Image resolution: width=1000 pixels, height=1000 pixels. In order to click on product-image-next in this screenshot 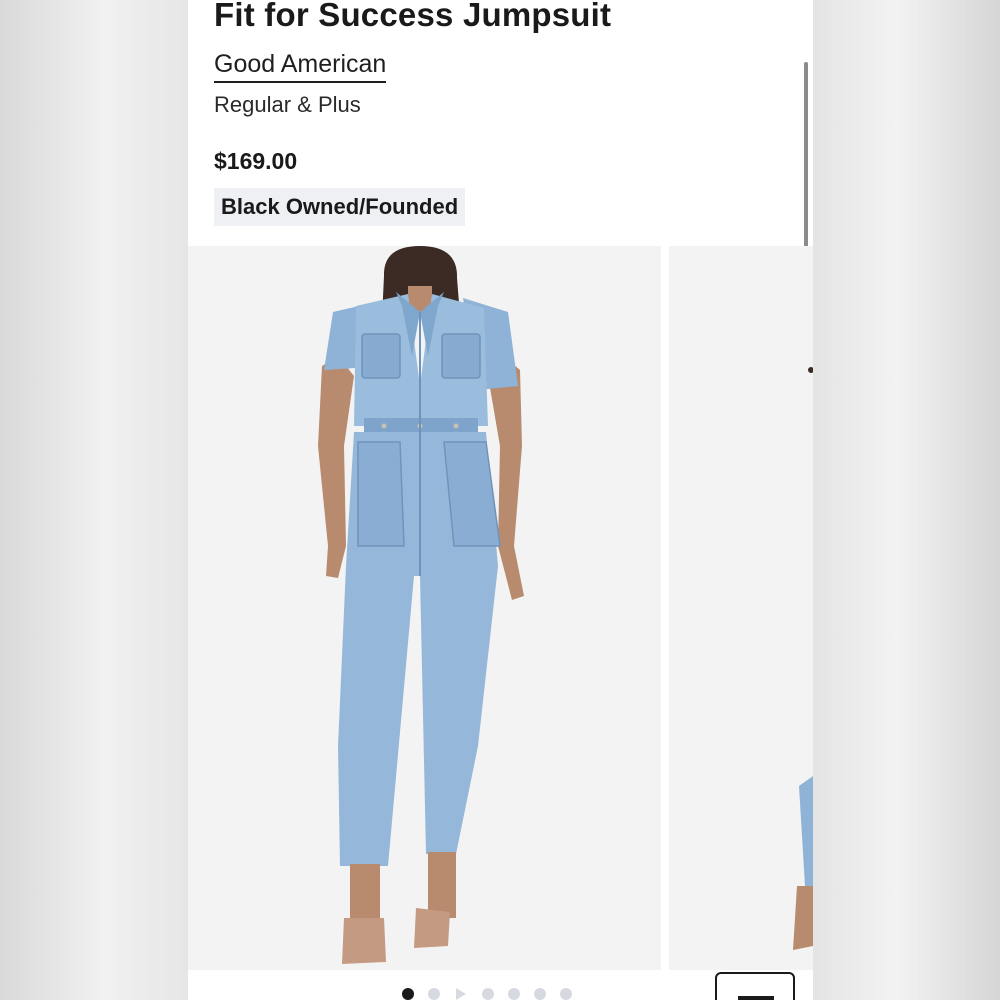, I will do `click(741, 608)`.